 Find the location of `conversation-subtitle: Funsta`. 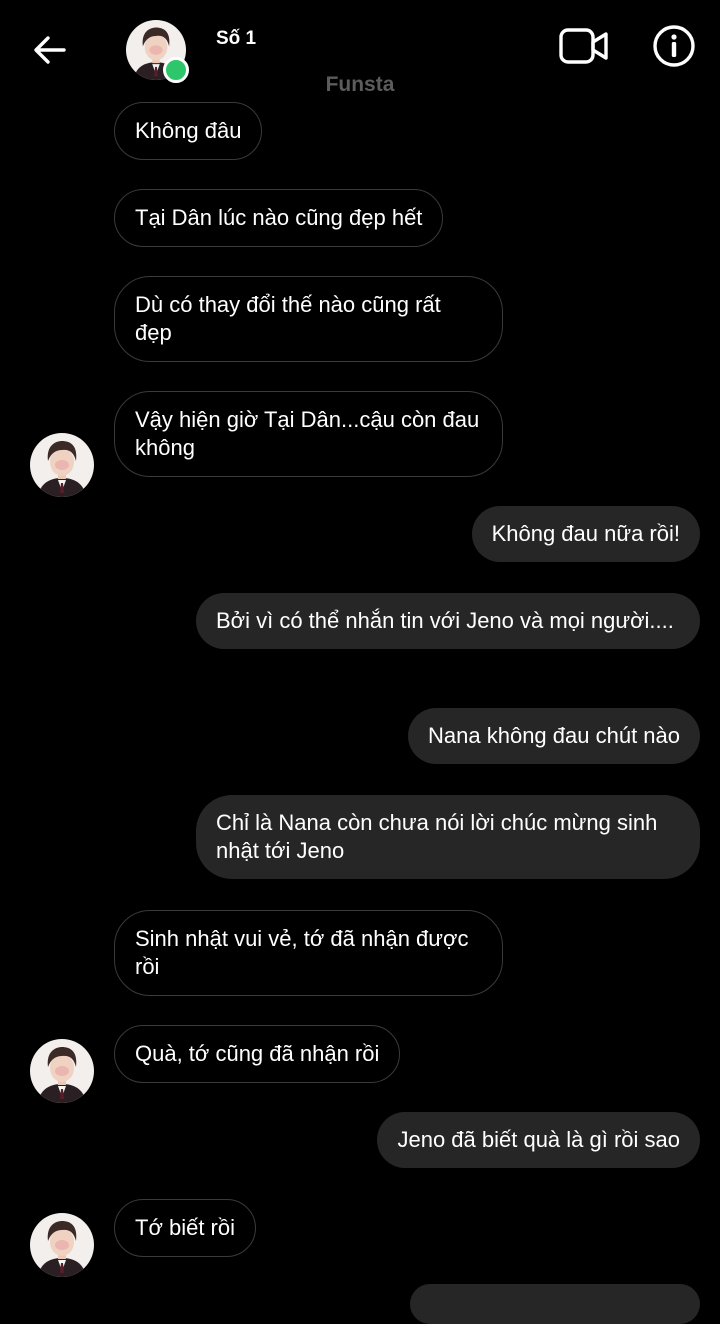

conversation-subtitle: Funsta is located at coordinates (360, 84).